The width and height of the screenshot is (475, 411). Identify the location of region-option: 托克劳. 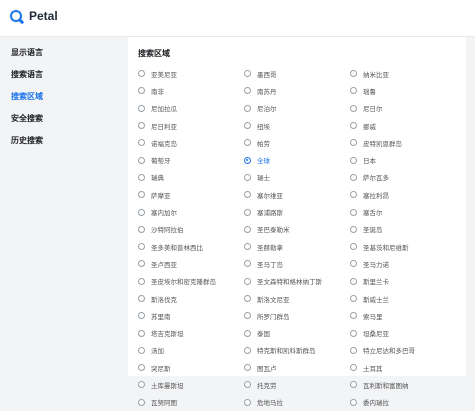
(297, 384).